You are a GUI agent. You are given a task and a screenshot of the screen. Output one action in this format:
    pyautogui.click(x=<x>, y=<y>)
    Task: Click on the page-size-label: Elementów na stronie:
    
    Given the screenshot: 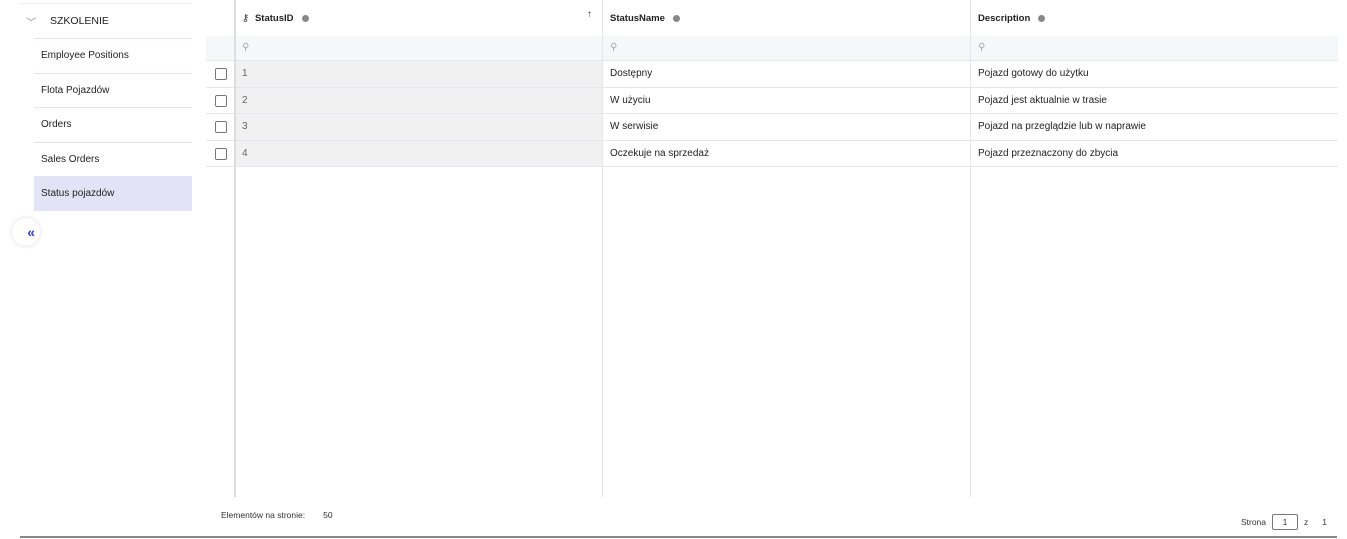 What is the action you would take?
    pyautogui.click(x=263, y=515)
    